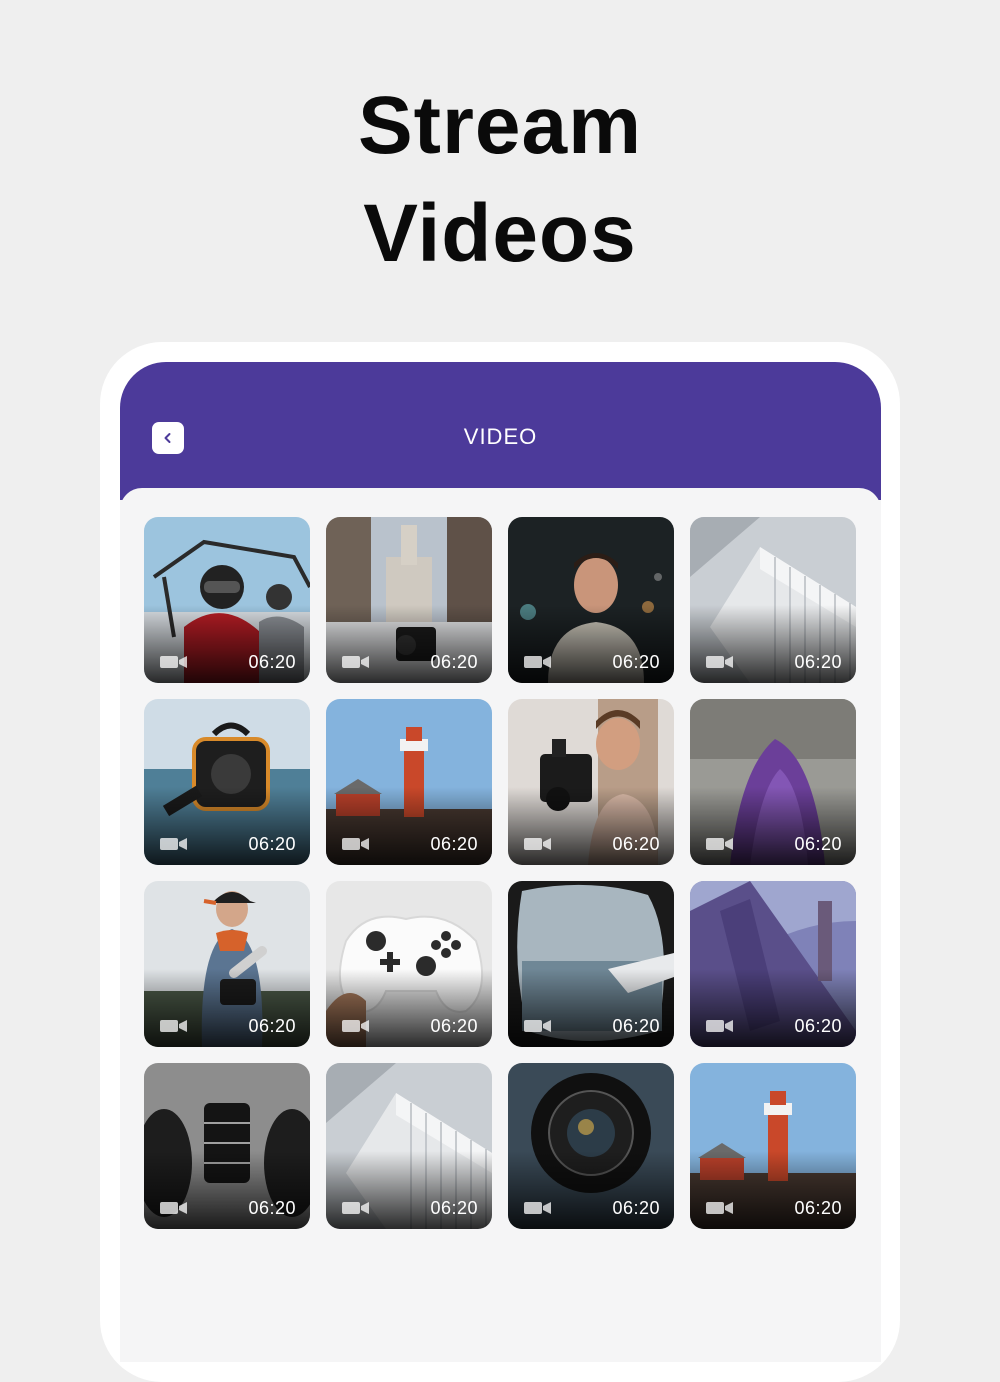  What do you see at coordinates (500, 125) in the screenshot?
I see `headline-line-1: Stream` at bounding box center [500, 125].